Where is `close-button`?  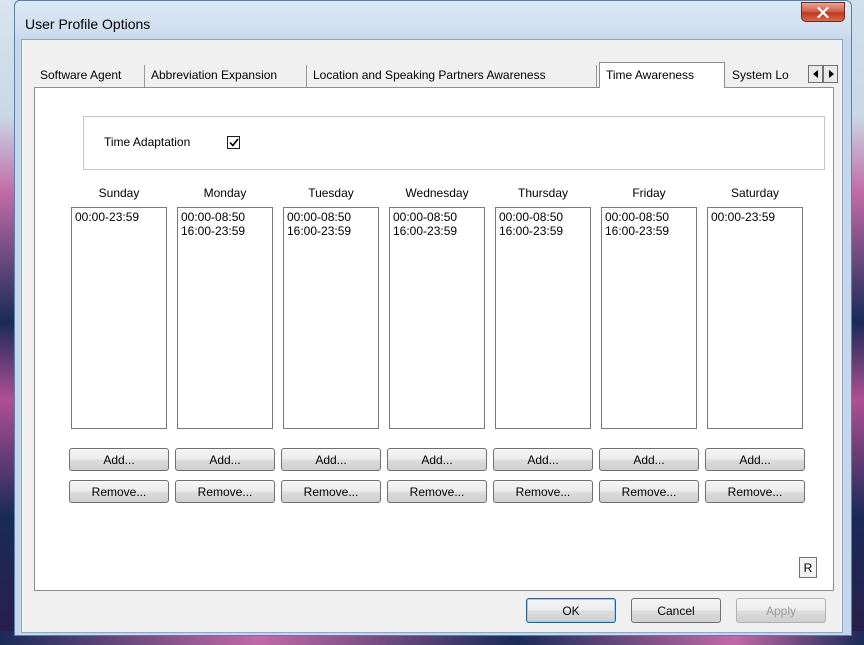
close-button is located at coordinates (823, 12).